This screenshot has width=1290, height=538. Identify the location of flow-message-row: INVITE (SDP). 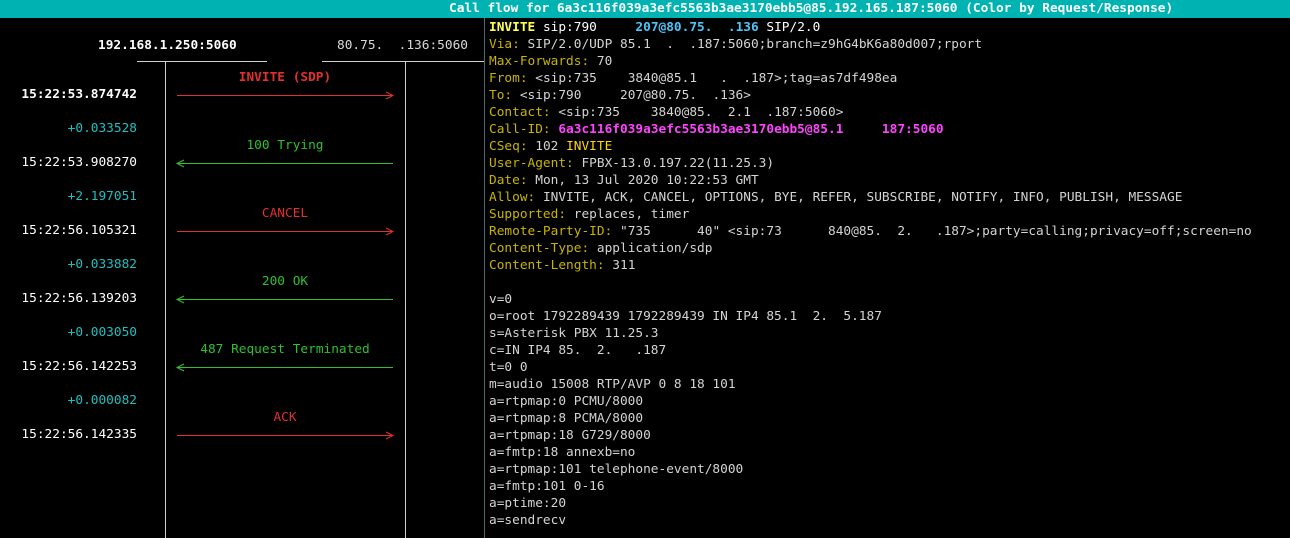
(242, 77).